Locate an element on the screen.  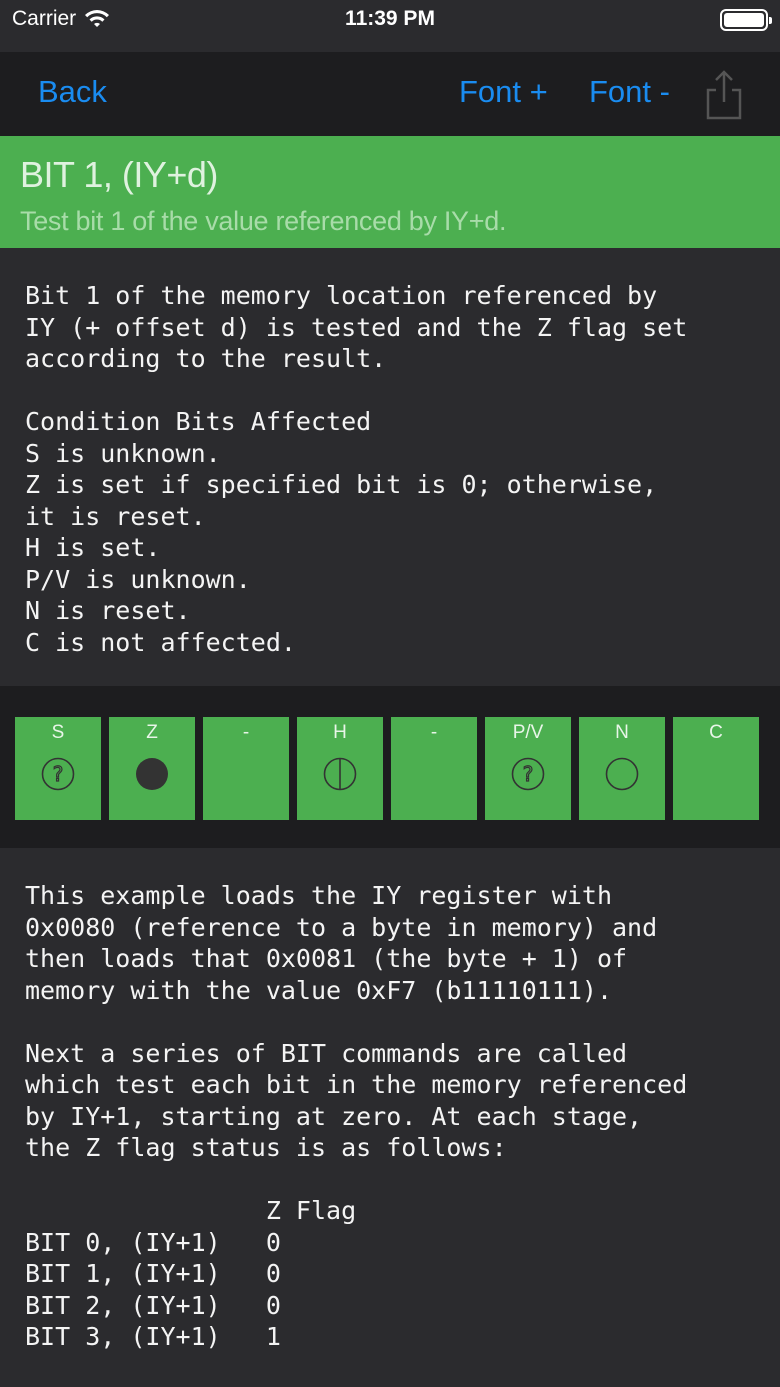
clock: 11:39 PM is located at coordinates (390, 18).